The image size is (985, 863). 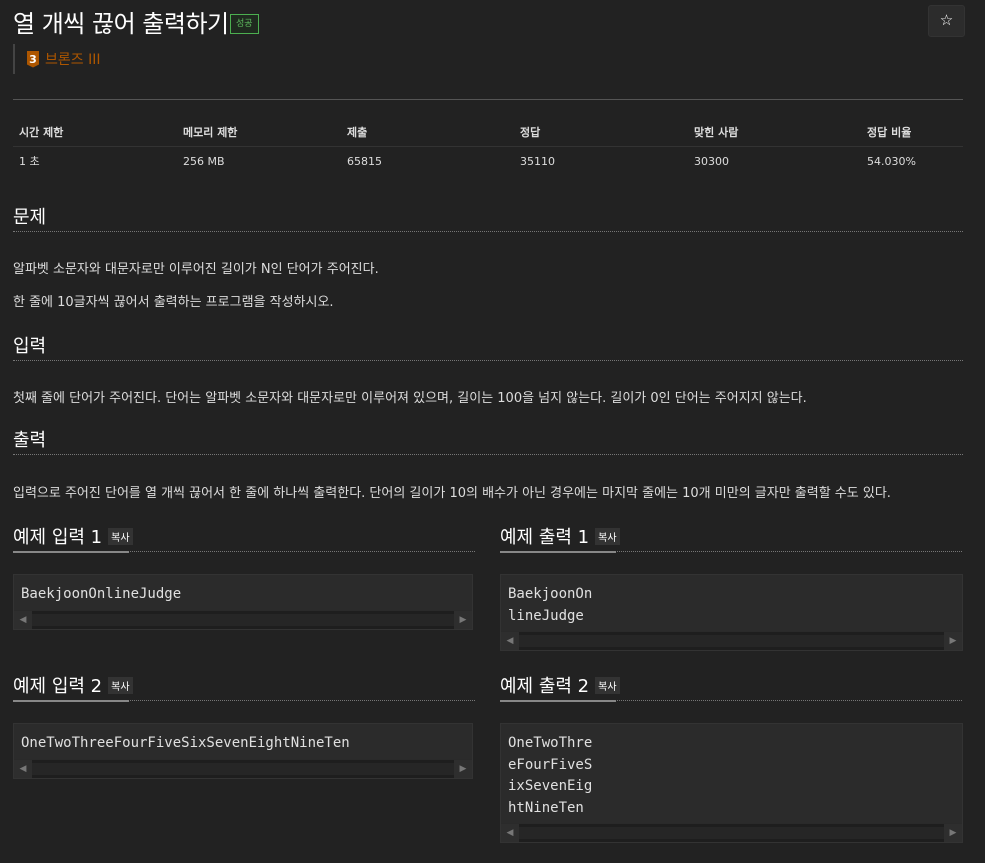 I want to click on header-time-limit: 시간 제한, so click(x=95, y=132).